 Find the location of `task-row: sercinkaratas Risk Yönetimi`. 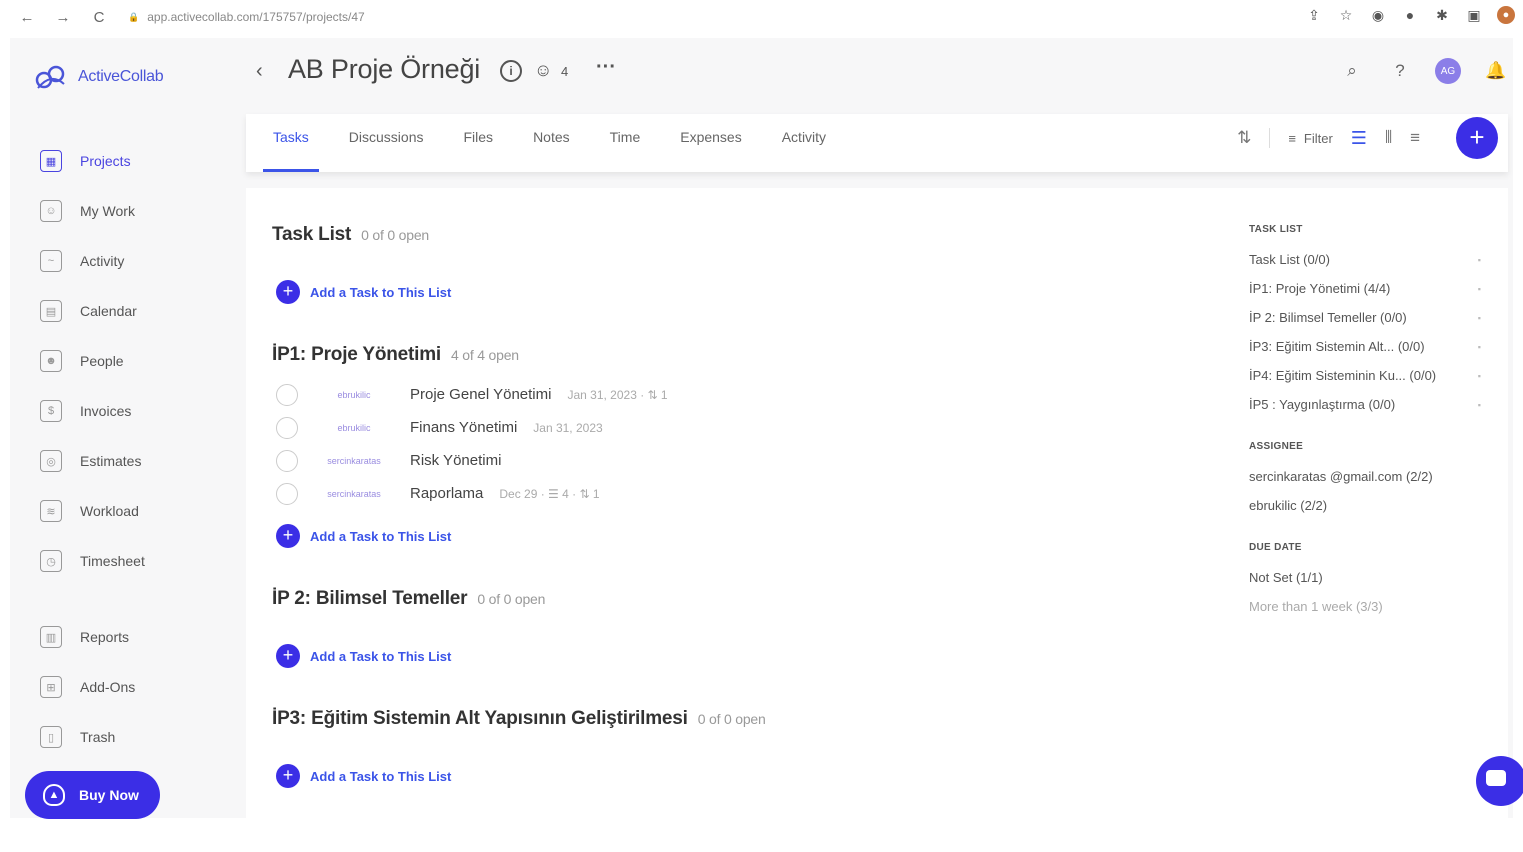

task-row: sercinkaratas Risk Yönetimi is located at coordinates (722, 460).